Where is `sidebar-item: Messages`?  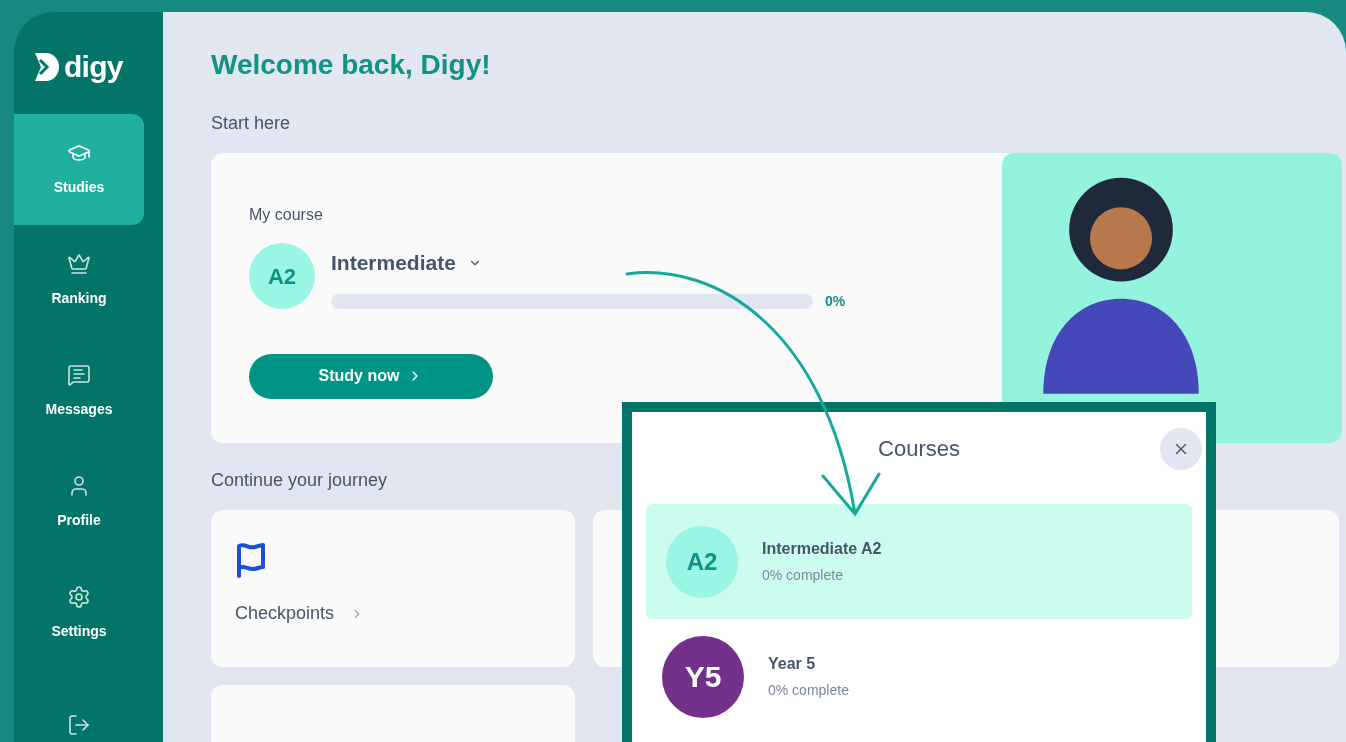
sidebar-item: Messages is located at coordinates (79, 391).